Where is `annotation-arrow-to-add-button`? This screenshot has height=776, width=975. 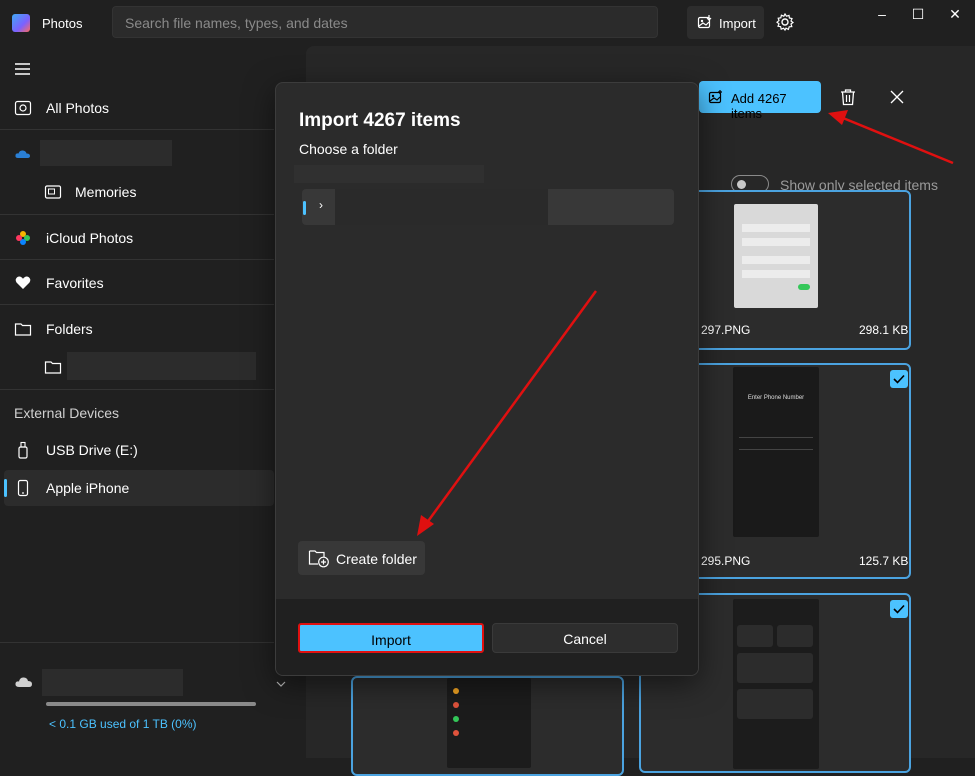
annotation-arrow-to-add-button is located at coordinates (891, 137).